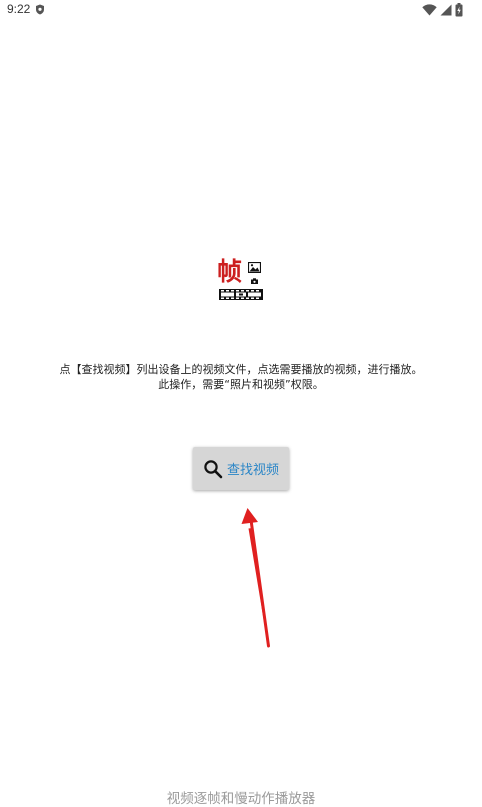  I want to click on cell-signal-icon, so click(446, 10).